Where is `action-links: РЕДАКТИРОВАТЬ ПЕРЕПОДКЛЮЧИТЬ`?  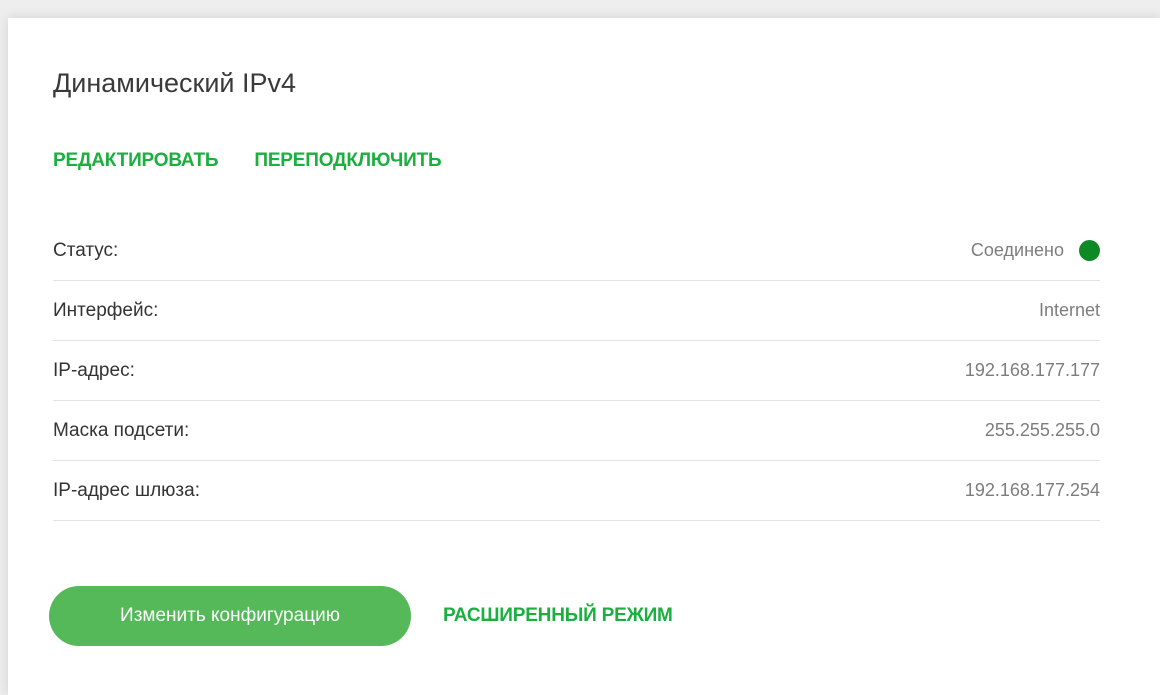 action-links: РЕДАКТИРОВАТЬ ПЕРЕПОДКЛЮЧИТЬ is located at coordinates (247, 161).